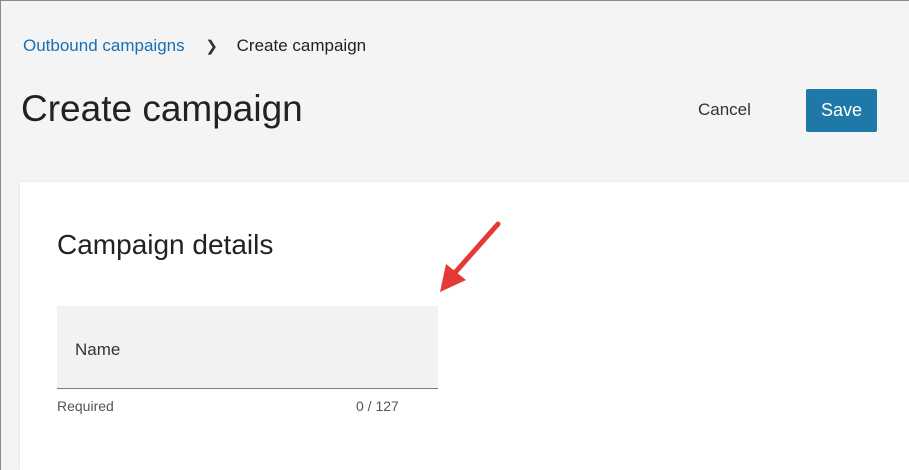  I want to click on window-border-left, so click(0, 235).